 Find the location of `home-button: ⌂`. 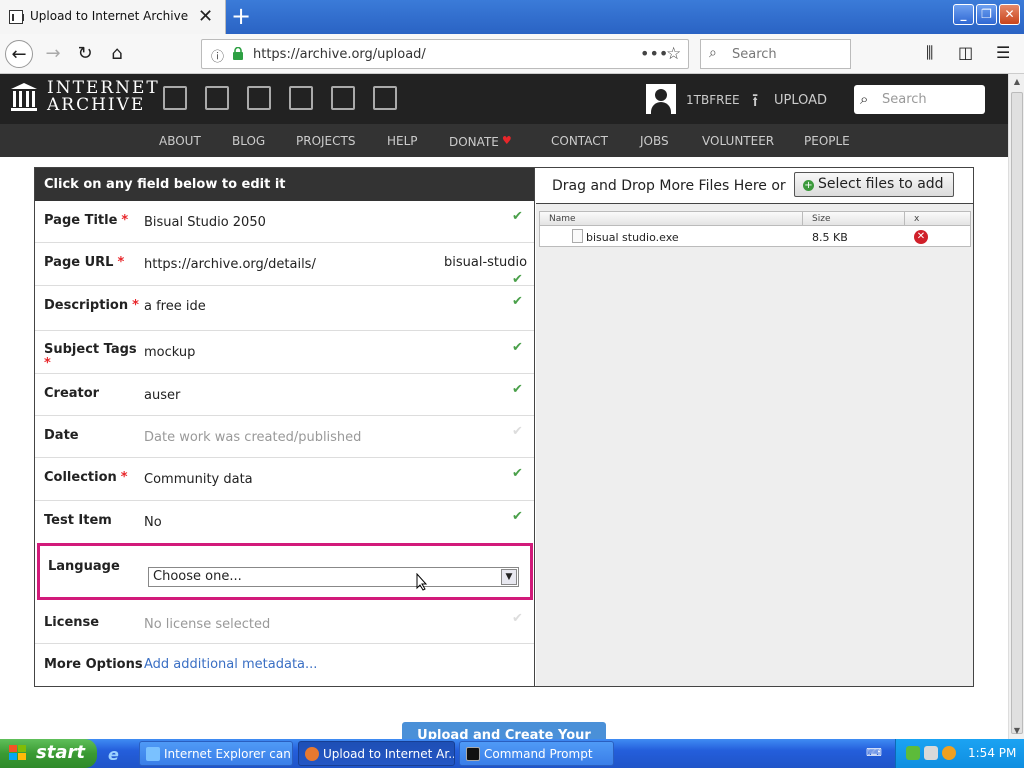

home-button: ⌂ is located at coordinates (117, 54).